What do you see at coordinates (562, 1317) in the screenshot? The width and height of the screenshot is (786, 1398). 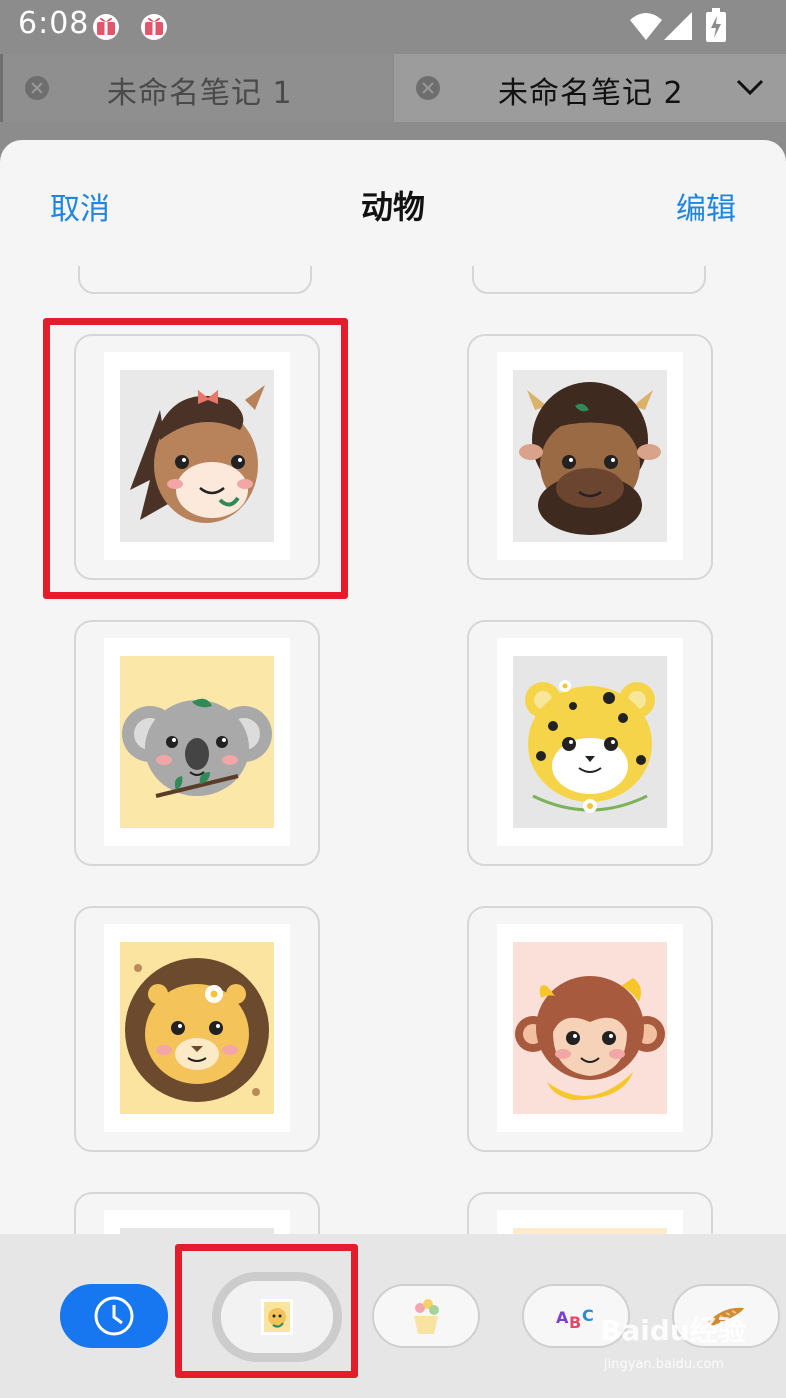 I see `svg-text: A` at bounding box center [562, 1317].